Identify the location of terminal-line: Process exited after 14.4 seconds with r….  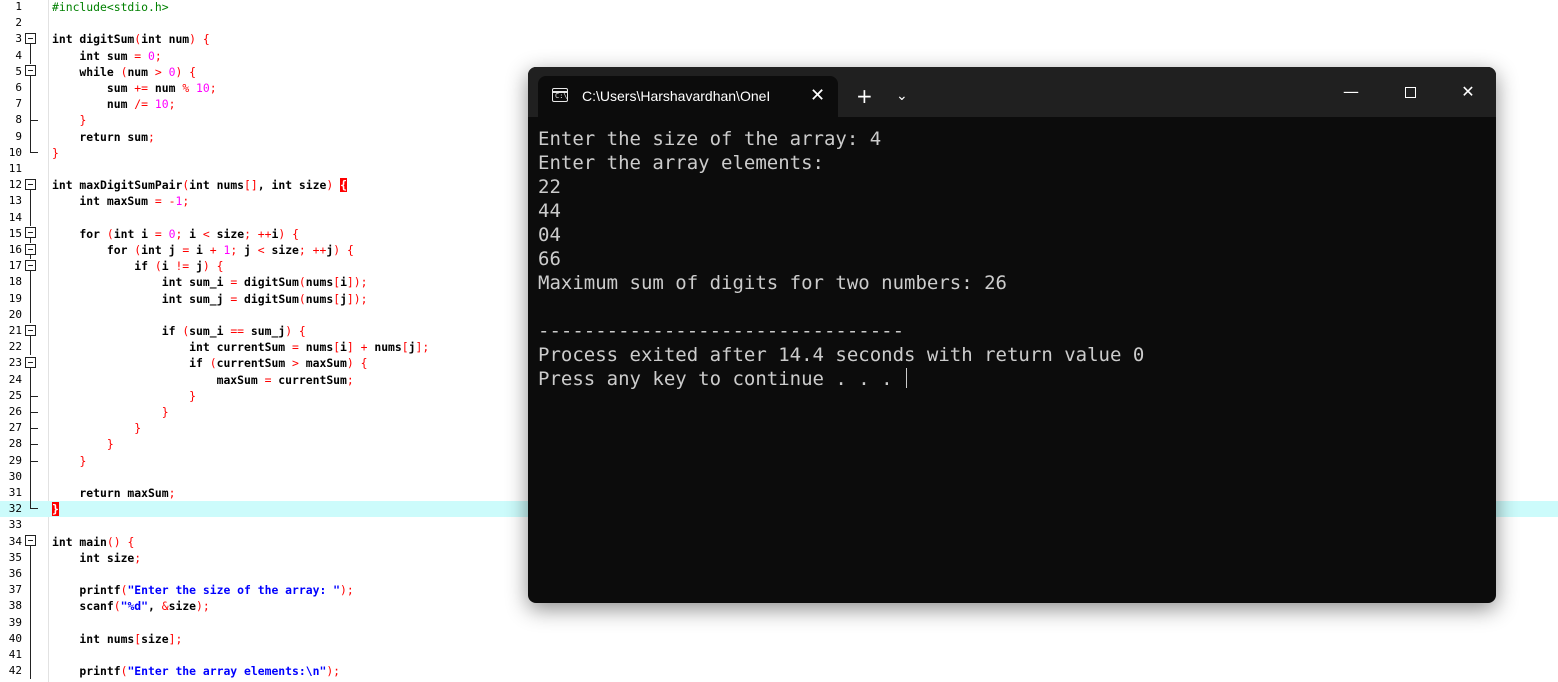
(841, 355).